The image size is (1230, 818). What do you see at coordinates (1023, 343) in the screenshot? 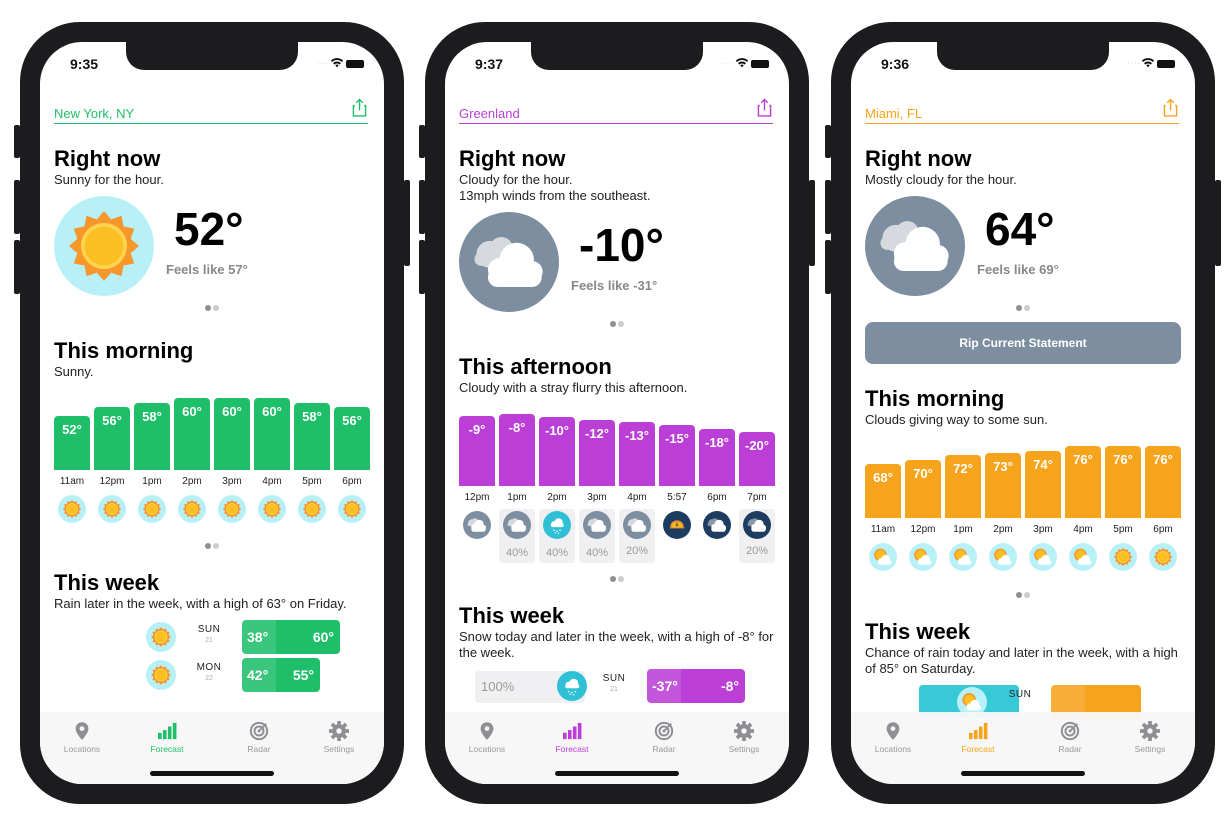
I see `alert-button: Rip Current Statement` at bounding box center [1023, 343].